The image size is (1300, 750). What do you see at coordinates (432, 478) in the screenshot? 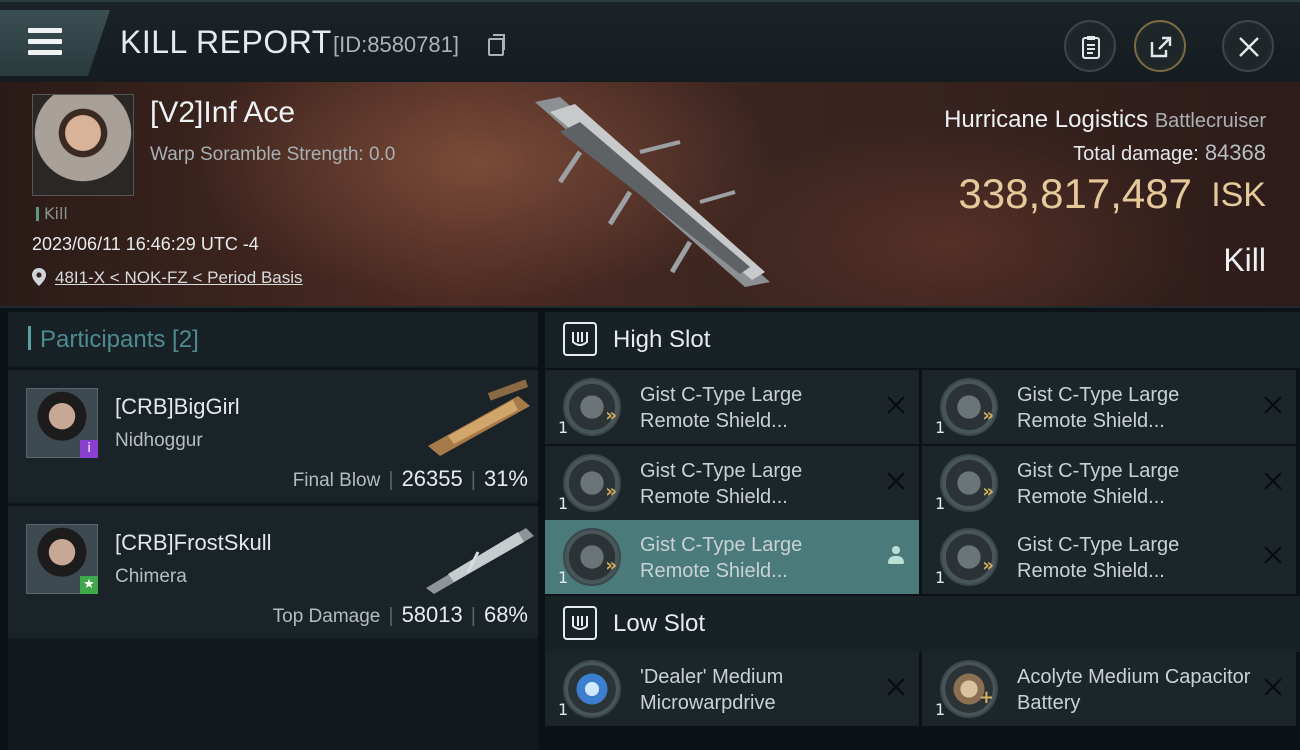
I see `damage-value: 26355` at bounding box center [432, 478].